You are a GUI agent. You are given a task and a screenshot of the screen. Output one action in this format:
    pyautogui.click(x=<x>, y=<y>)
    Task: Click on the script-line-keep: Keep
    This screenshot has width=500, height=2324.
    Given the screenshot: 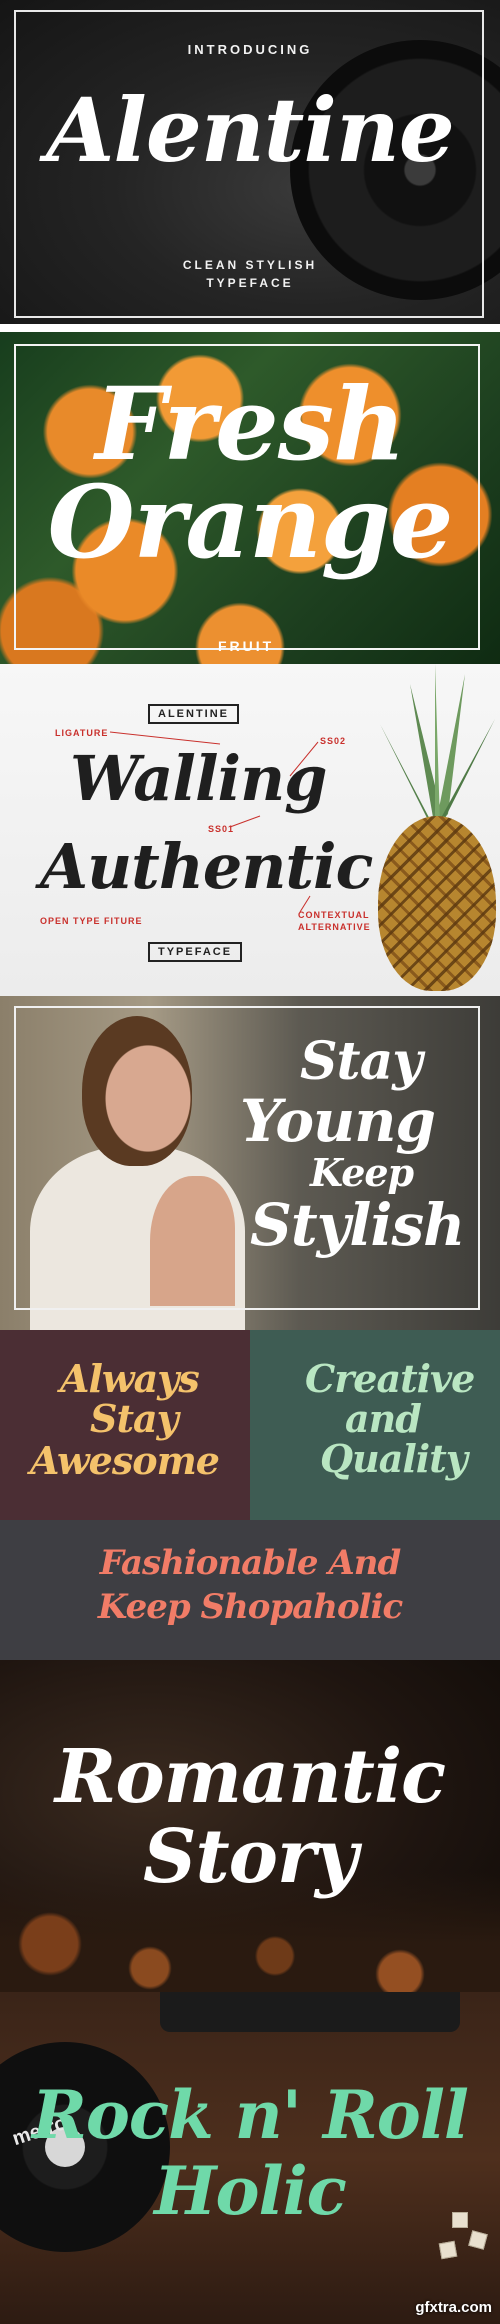 What is the action you would take?
    pyautogui.click(x=362, y=1172)
    